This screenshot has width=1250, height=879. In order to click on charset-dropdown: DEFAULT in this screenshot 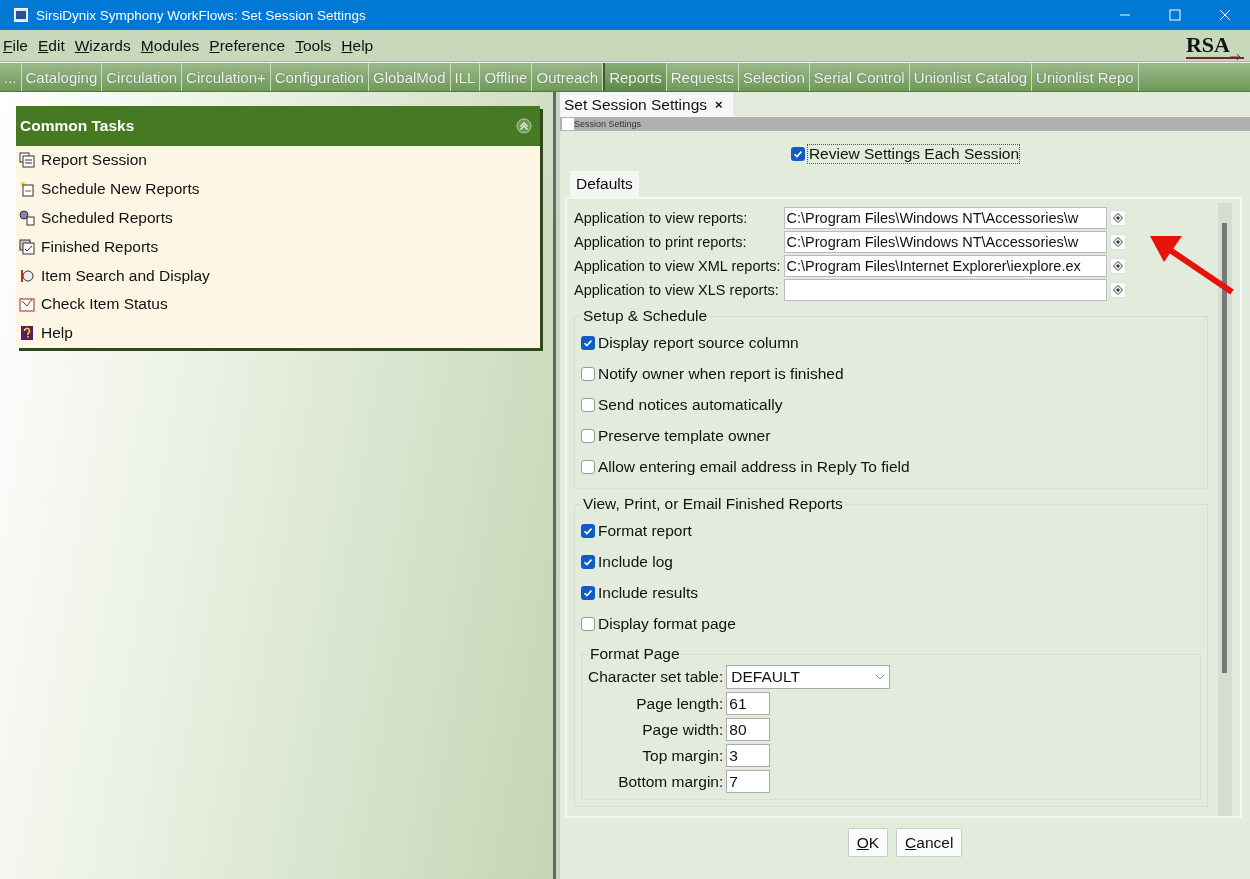, I will do `click(808, 677)`.